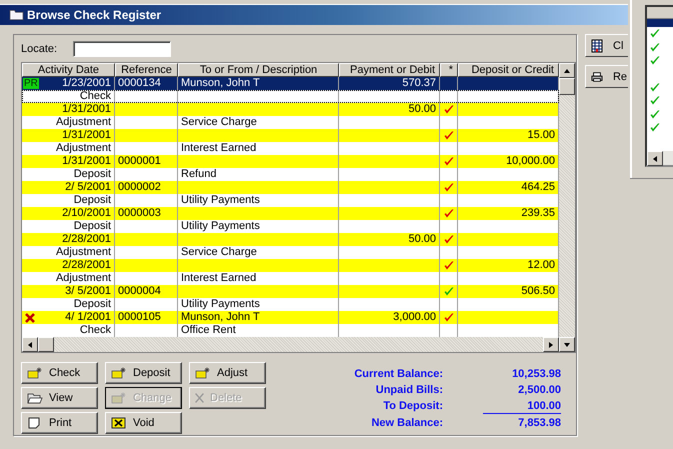 The image size is (673, 449). I want to click on scroll-down-button, so click(567, 344).